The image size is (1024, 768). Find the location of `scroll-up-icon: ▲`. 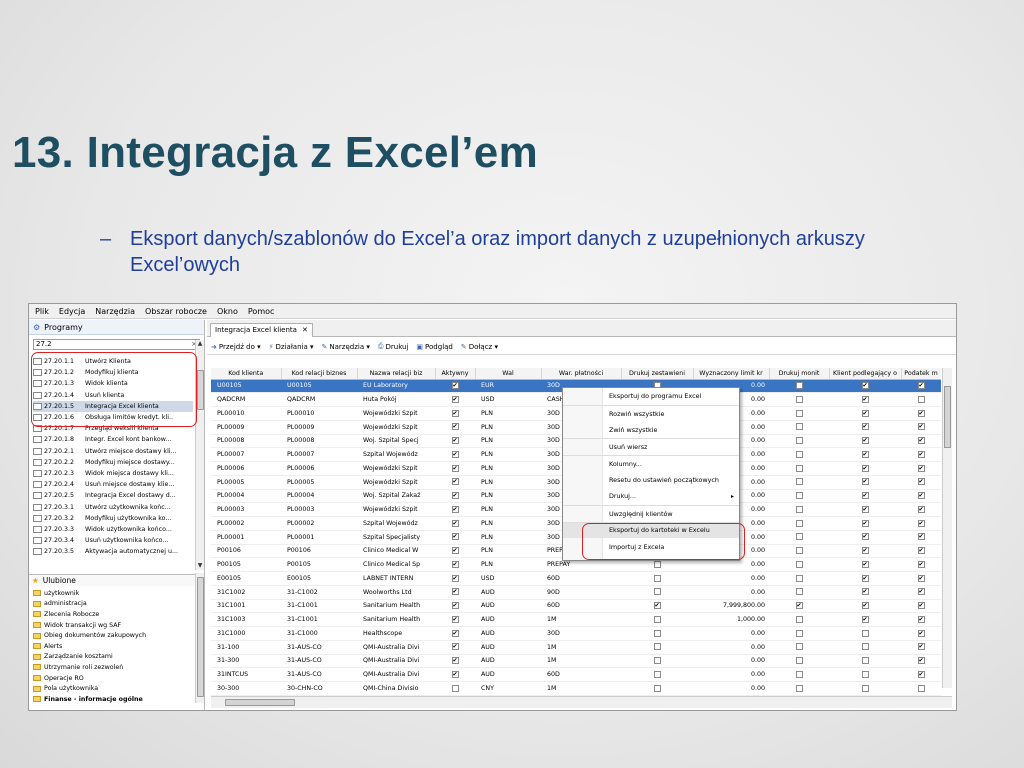

scroll-up-icon: ▲ is located at coordinates (200, 344).